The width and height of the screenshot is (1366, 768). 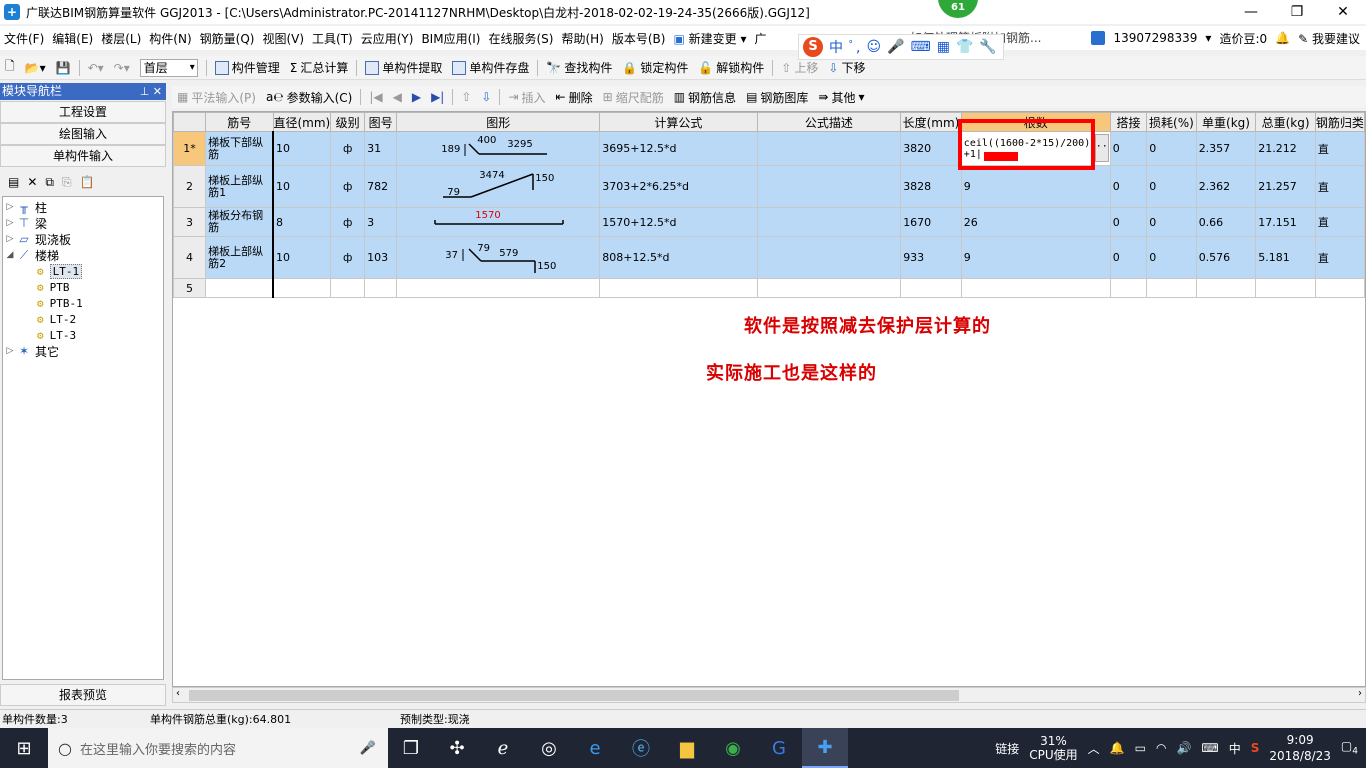 I want to click on copy-icon: ⧉, so click(x=49, y=182).